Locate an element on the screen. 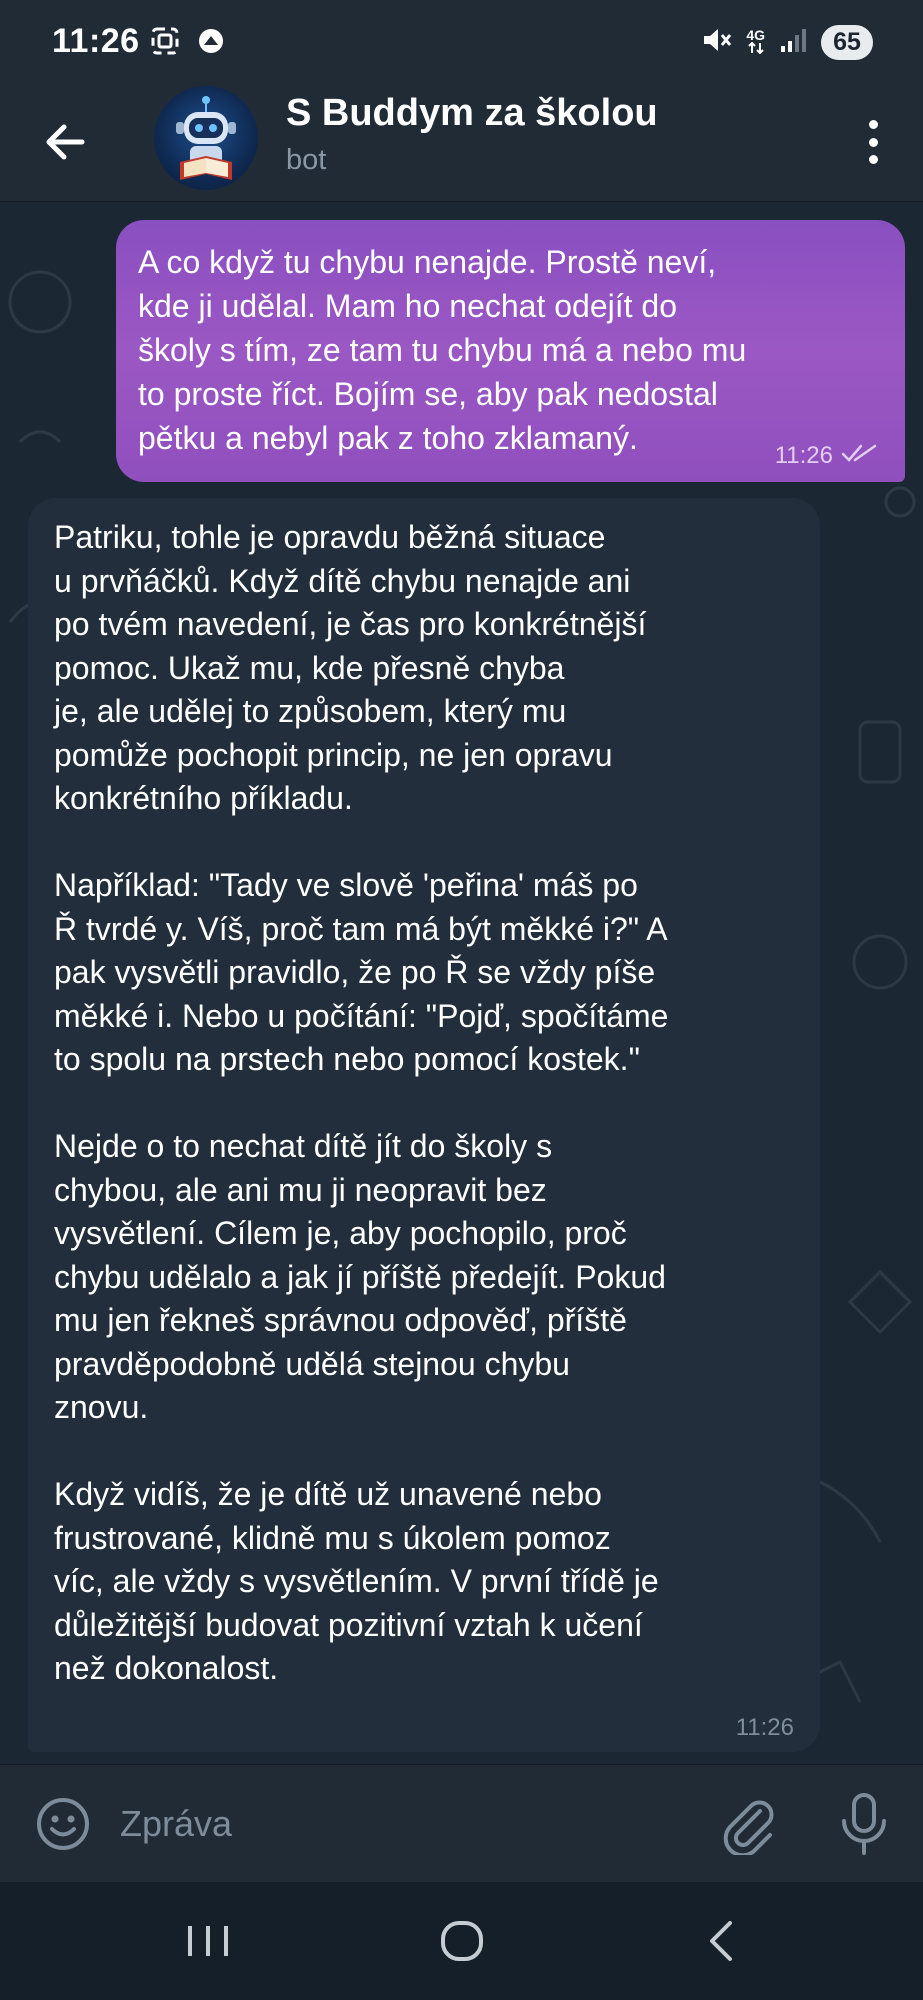 The height and width of the screenshot is (2000, 923). bot-avatar is located at coordinates (206, 138).